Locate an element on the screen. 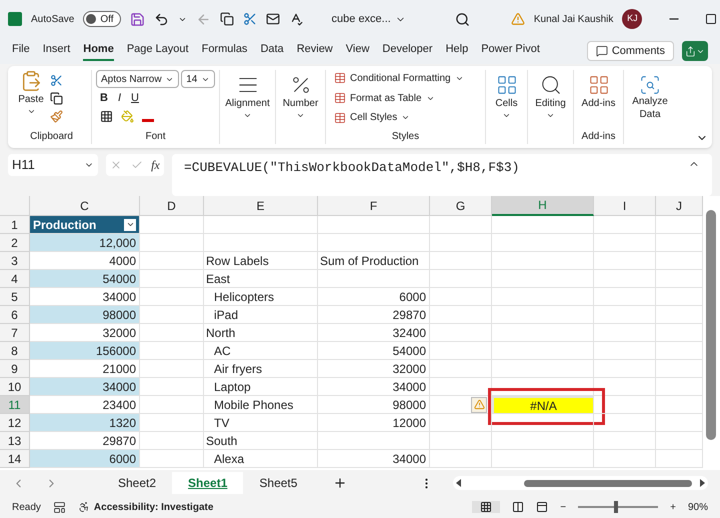  styles-menu-button: Cell Styles is located at coordinates (405, 117).